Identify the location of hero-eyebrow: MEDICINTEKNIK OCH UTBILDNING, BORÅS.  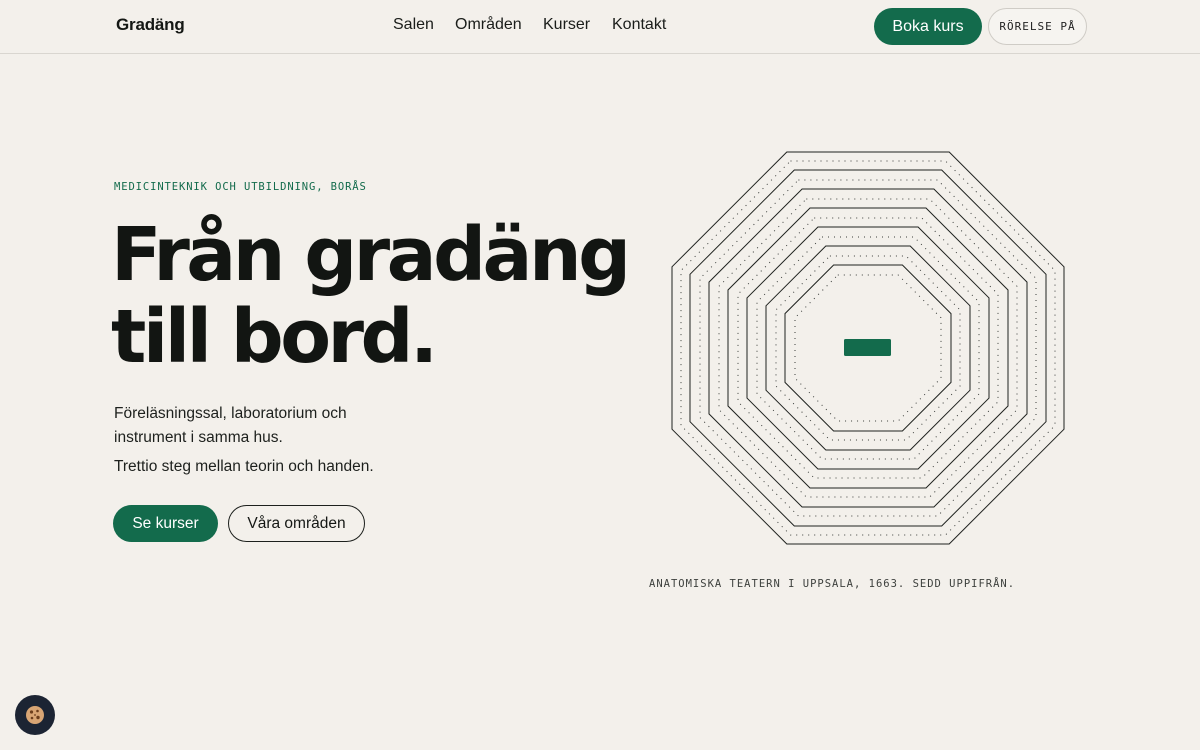
(240, 187).